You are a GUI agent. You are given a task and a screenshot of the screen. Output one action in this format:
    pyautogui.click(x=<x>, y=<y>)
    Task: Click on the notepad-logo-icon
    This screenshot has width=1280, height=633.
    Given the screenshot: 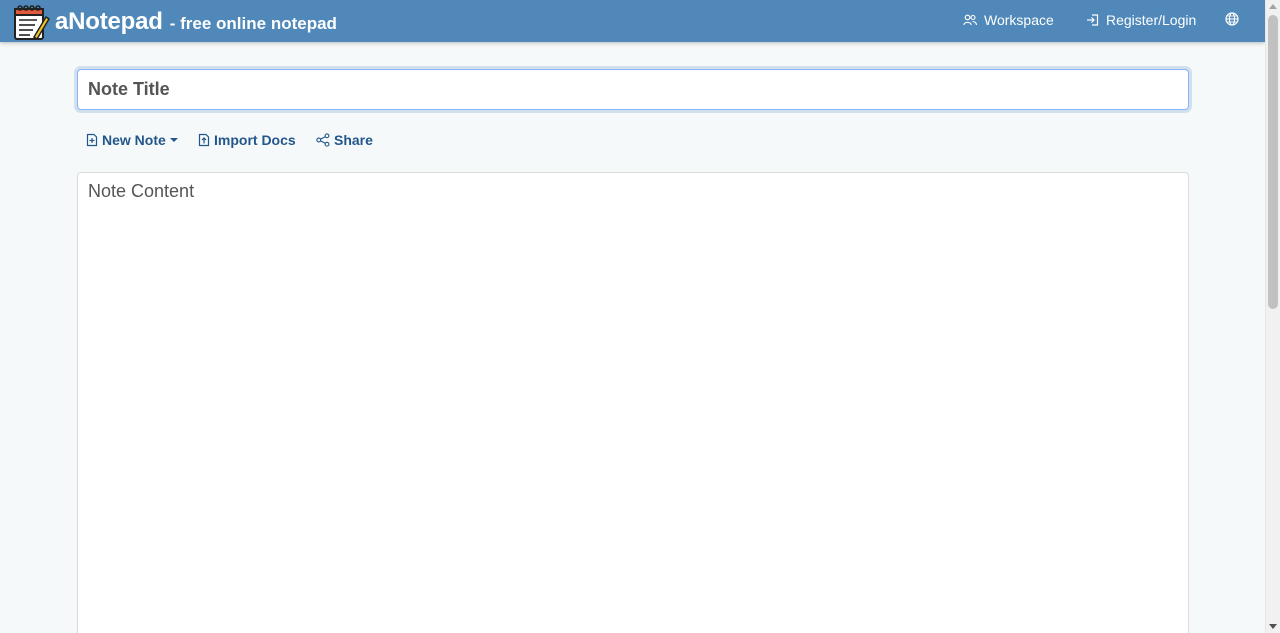 What is the action you would take?
    pyautogui.click(x=32, y=23)
    